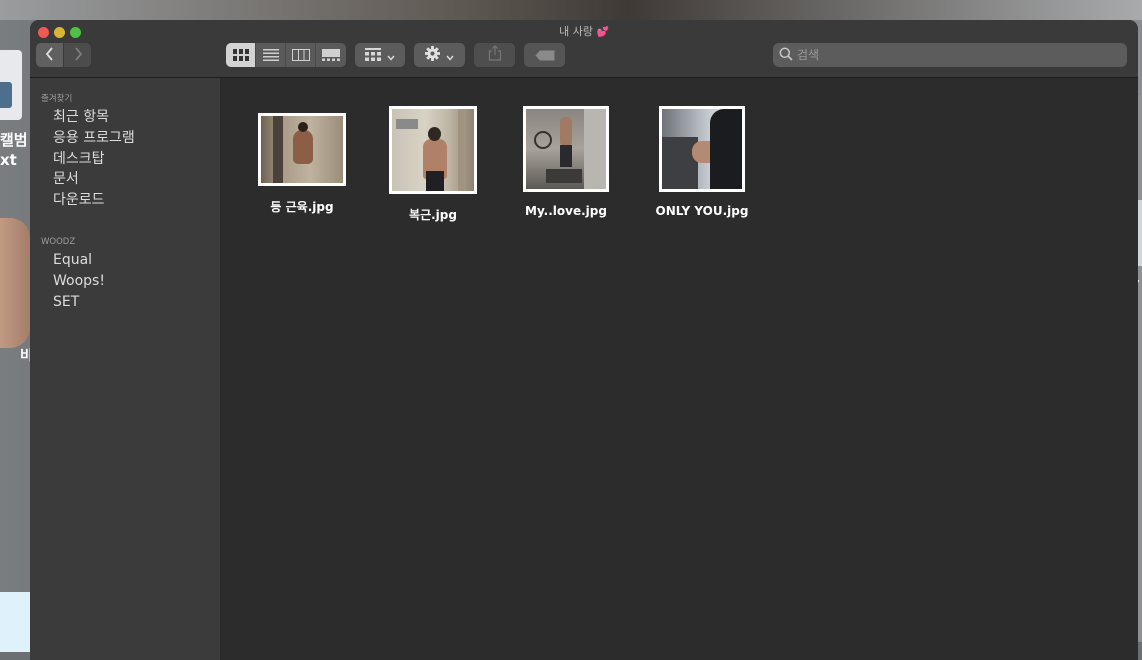  What do you see at coordinates (72, 260) in the screenshot?
I see `sidebar-item-equal: Equal` at bounding box center [72, 260].